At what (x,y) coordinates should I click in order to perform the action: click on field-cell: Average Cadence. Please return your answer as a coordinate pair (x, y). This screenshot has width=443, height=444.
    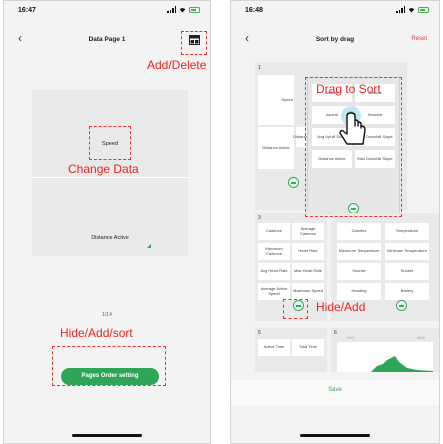
    Looking at the image, I should click on (308, 231).